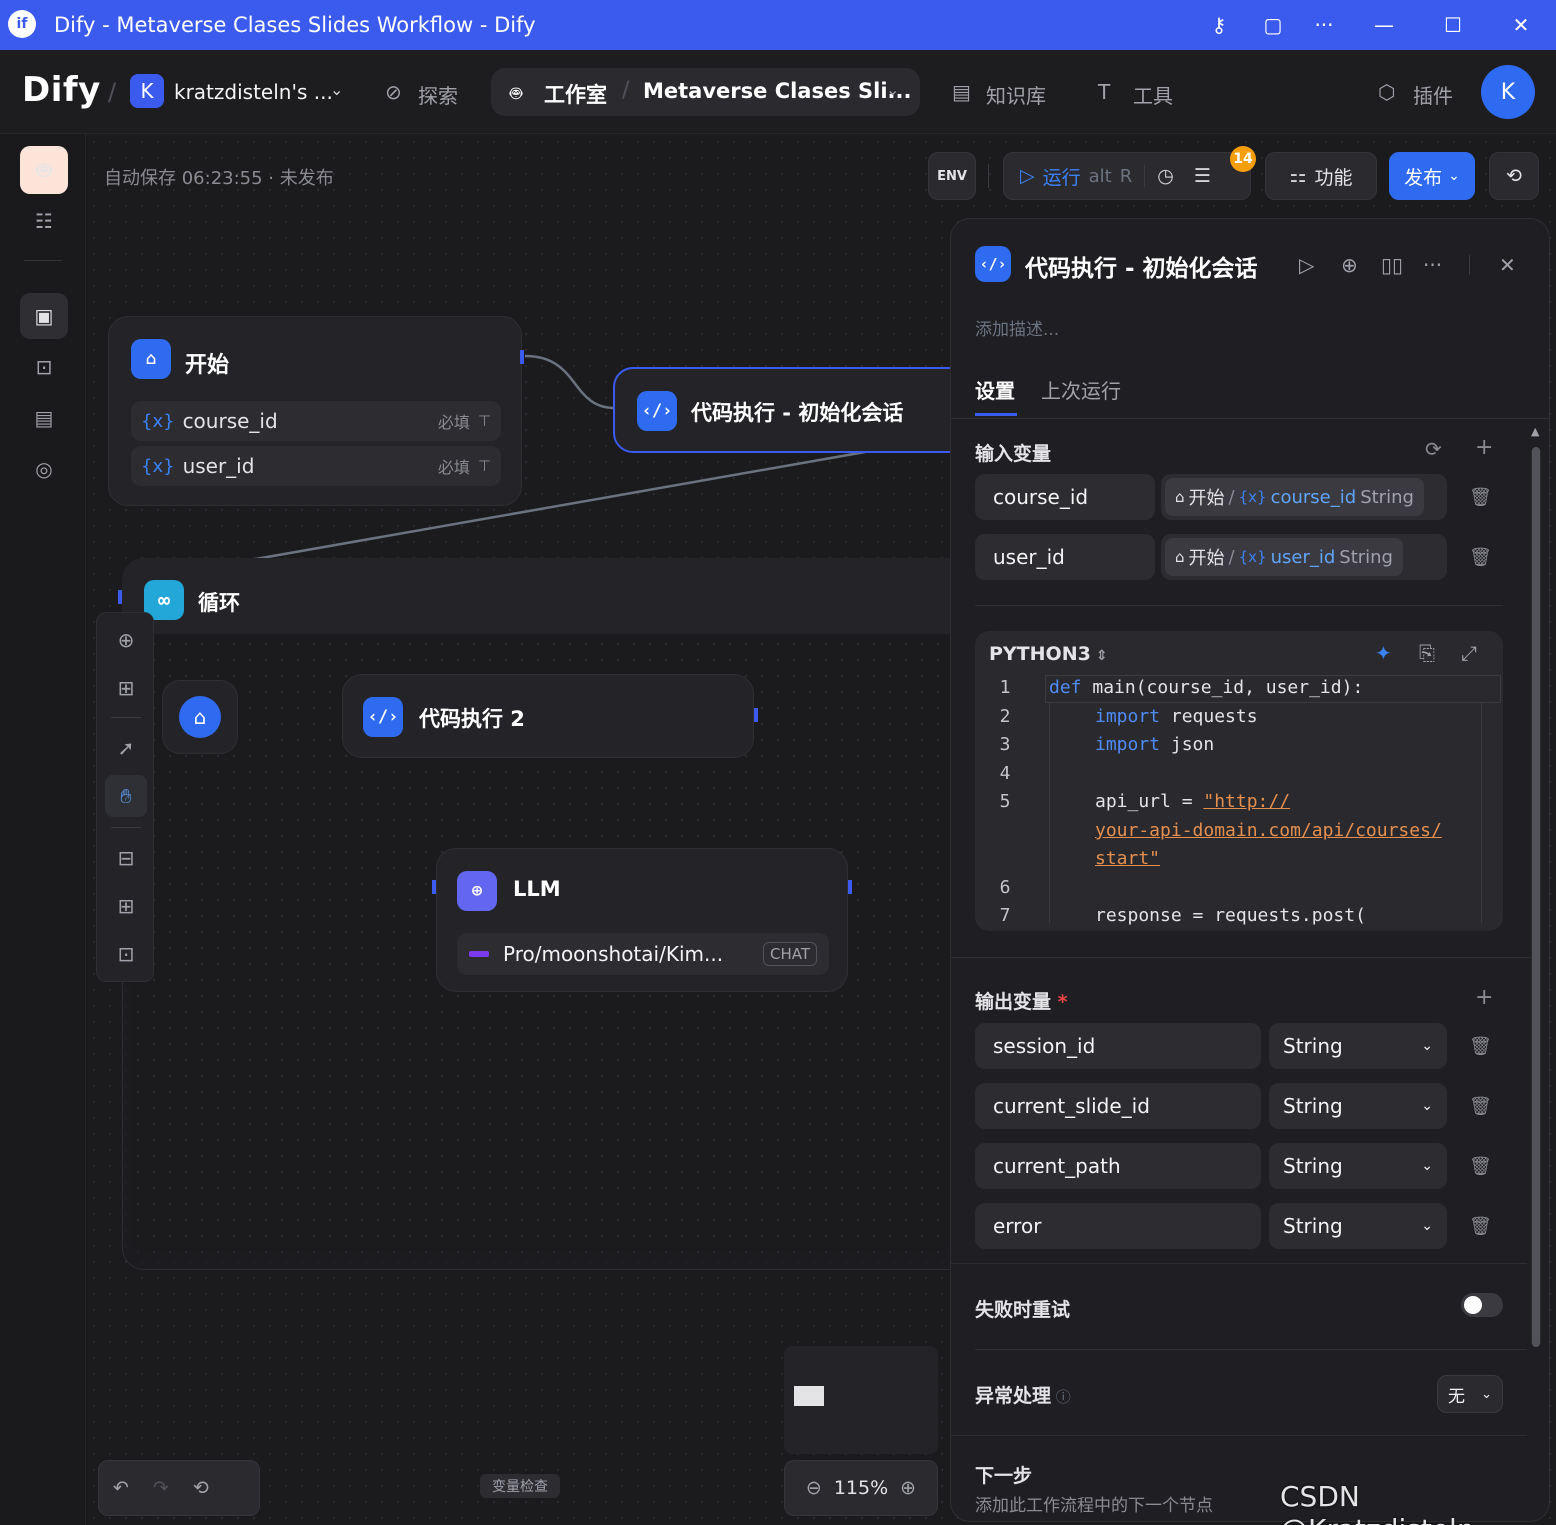  I want to click on start-node: ⌂ 开始 {x} course_id 必填 ⊤ {x} user_id 必填 ⊤, so click(315, 411).